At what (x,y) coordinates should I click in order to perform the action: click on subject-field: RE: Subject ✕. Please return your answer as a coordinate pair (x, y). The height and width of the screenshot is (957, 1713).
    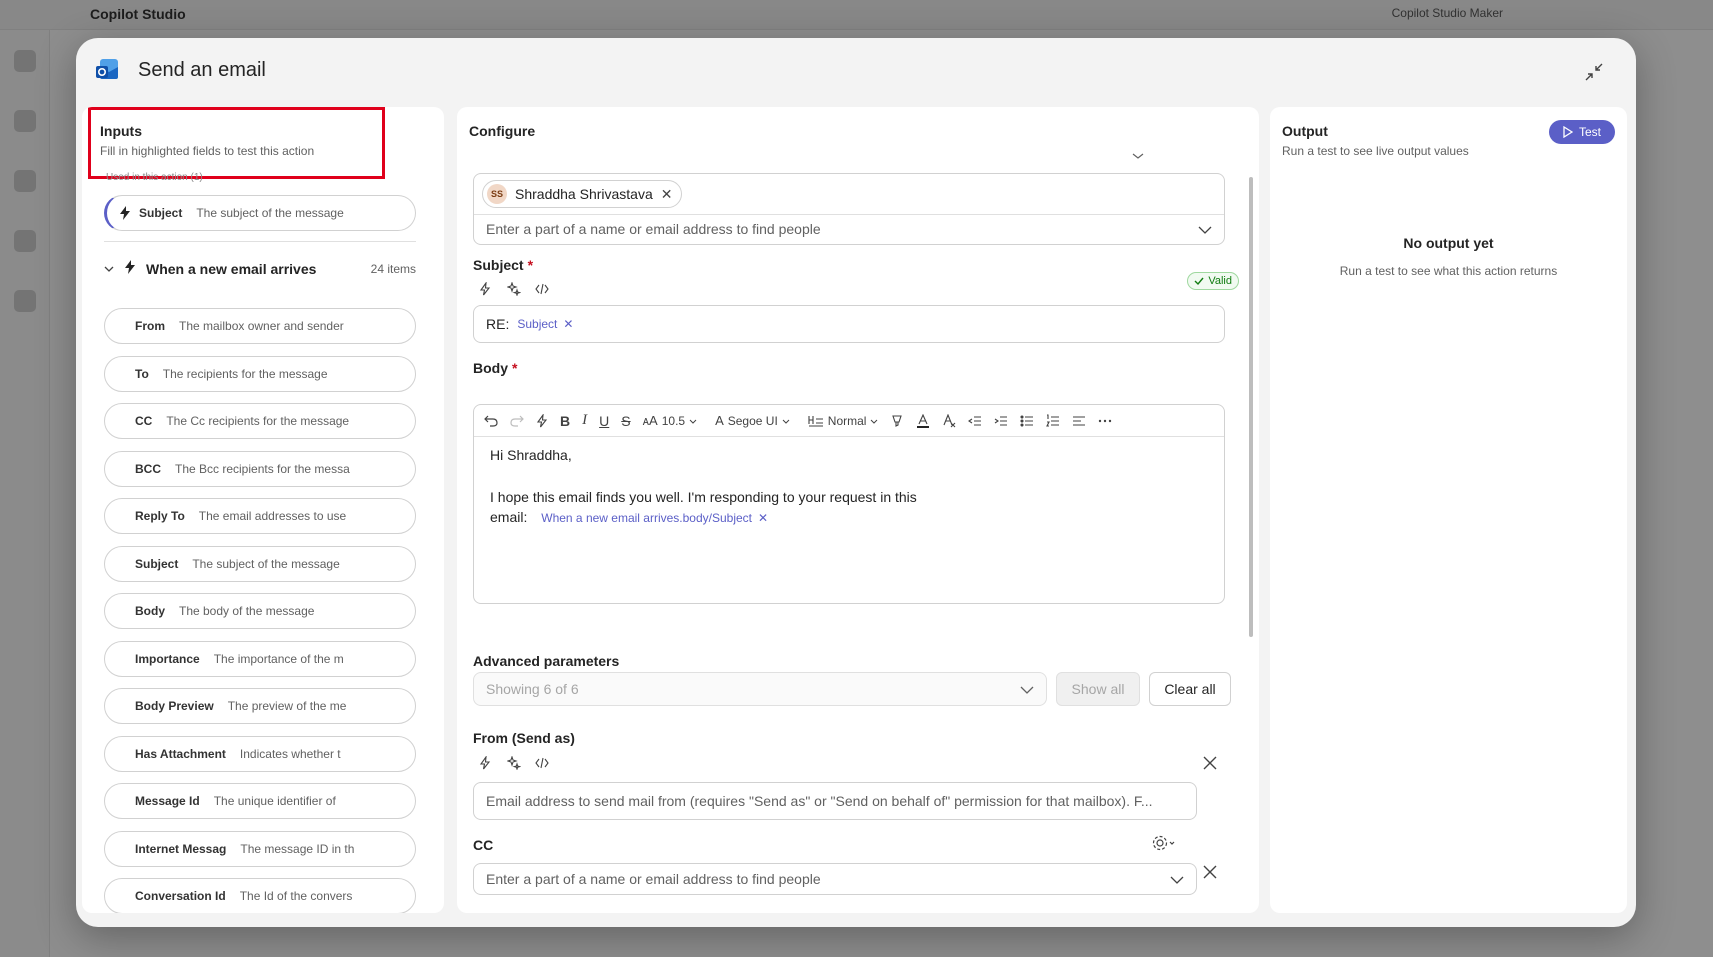
    Looking at the image, I should click on (849, 324).